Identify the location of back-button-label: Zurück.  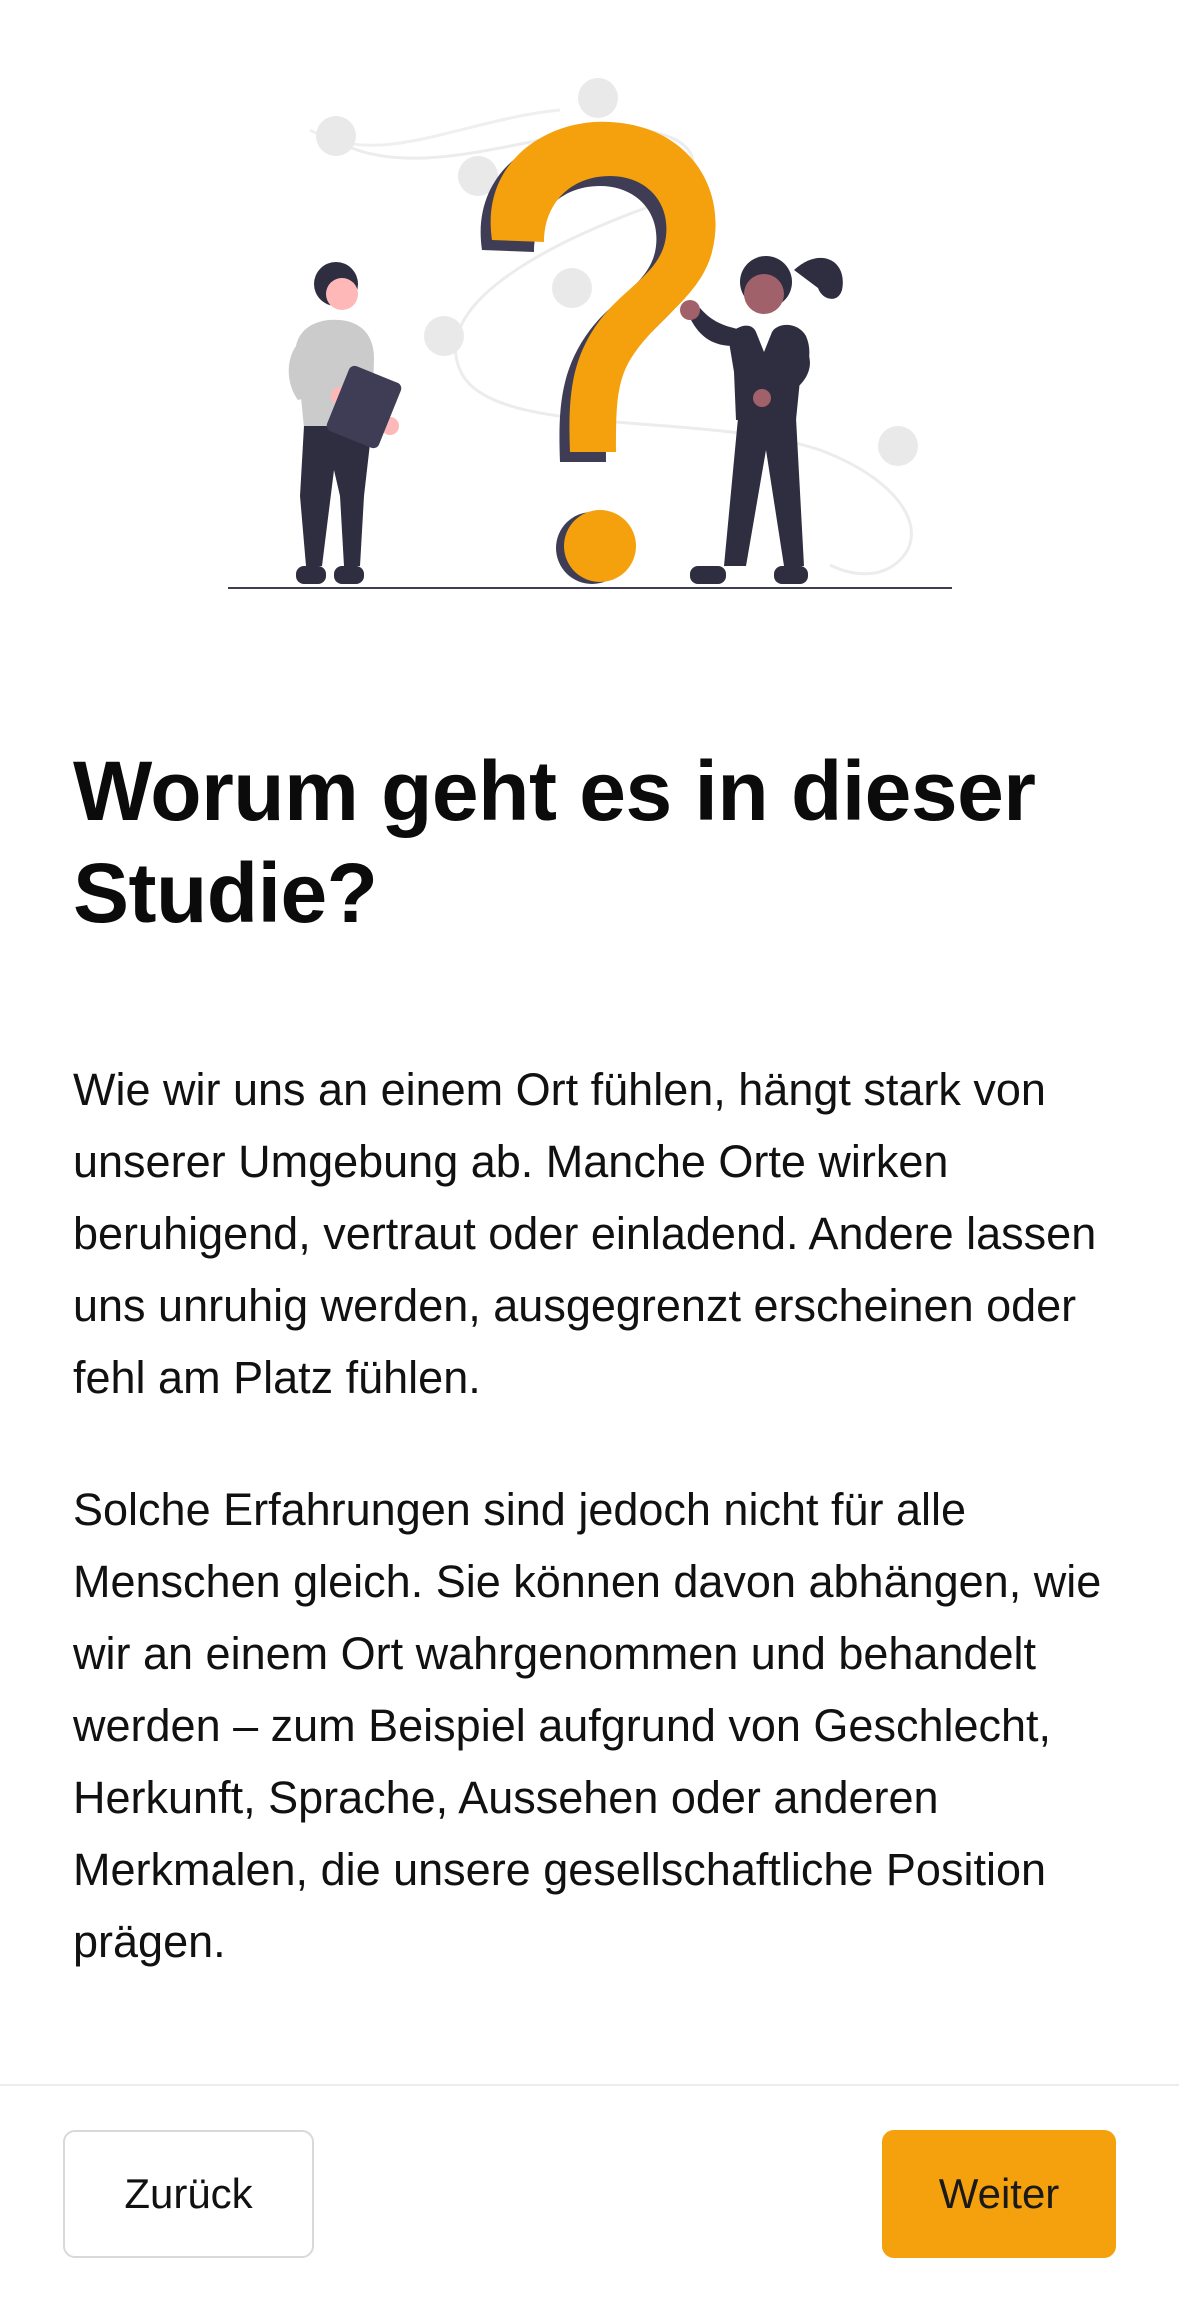
(188, 2193).